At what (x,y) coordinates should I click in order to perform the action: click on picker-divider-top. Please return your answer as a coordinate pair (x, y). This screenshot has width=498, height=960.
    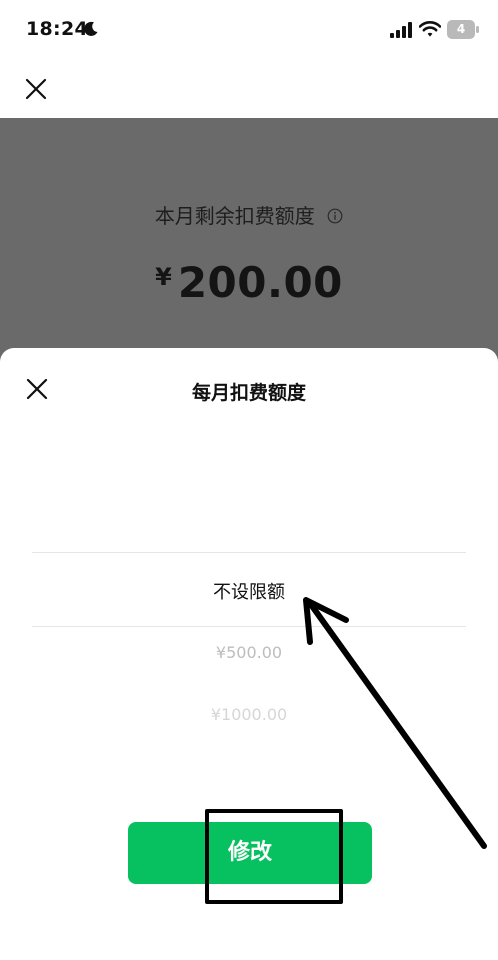
    Looking at the image, I should click on (249, 552).